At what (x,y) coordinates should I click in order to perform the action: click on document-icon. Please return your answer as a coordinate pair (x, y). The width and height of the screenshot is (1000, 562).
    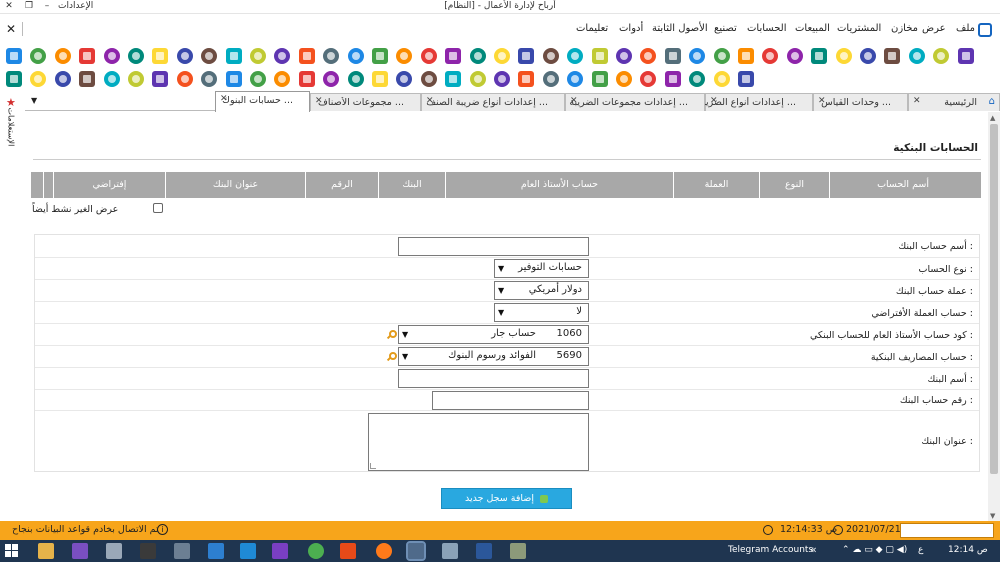
    Looking at the image, I should click on (114, 551).